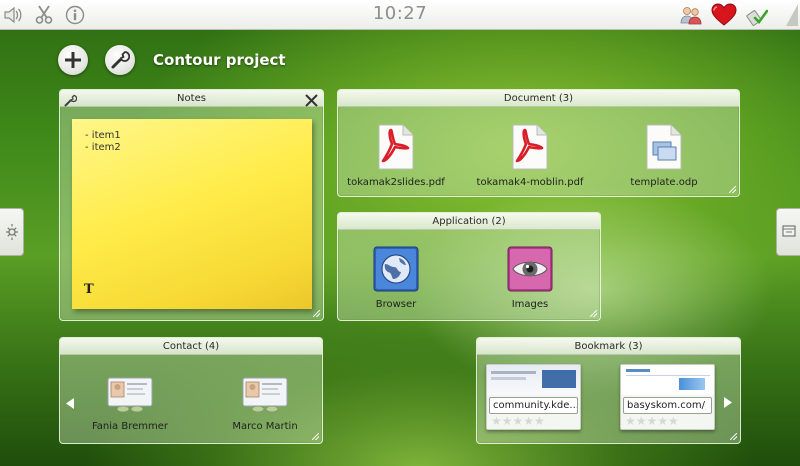  I want to click on note-line: - item1, so click(103, 135).